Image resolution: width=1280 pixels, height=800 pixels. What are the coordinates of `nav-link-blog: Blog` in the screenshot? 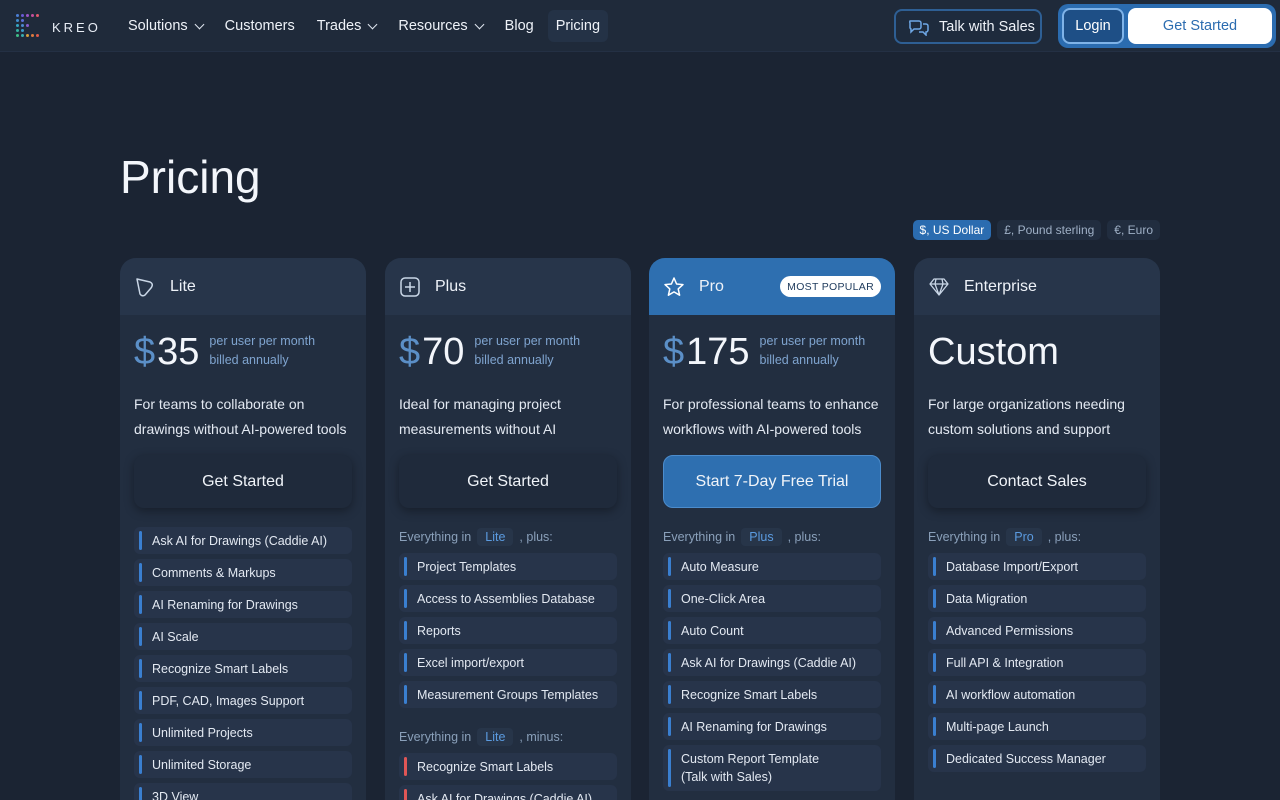 It's located at (519, 26).